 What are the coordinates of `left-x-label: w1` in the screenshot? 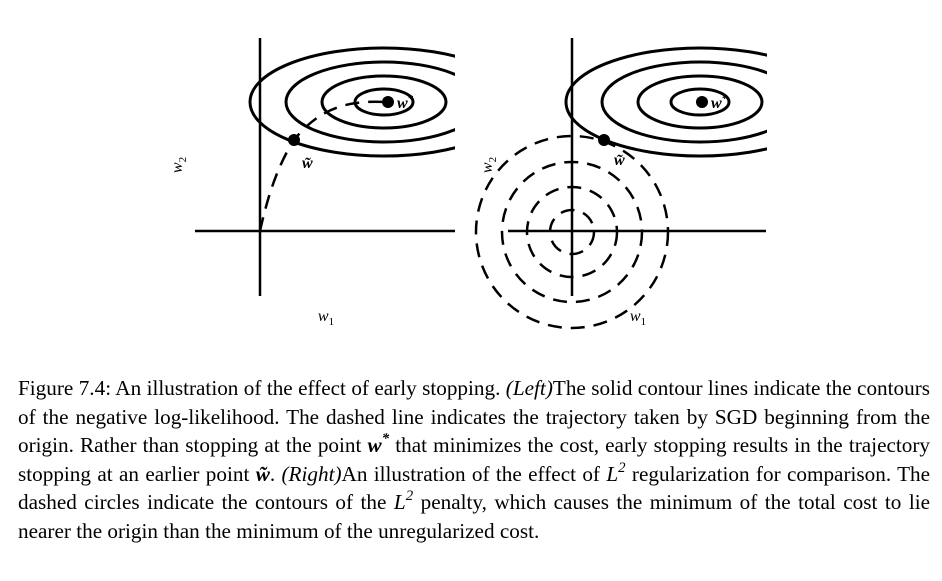 It's located at (326, 318).